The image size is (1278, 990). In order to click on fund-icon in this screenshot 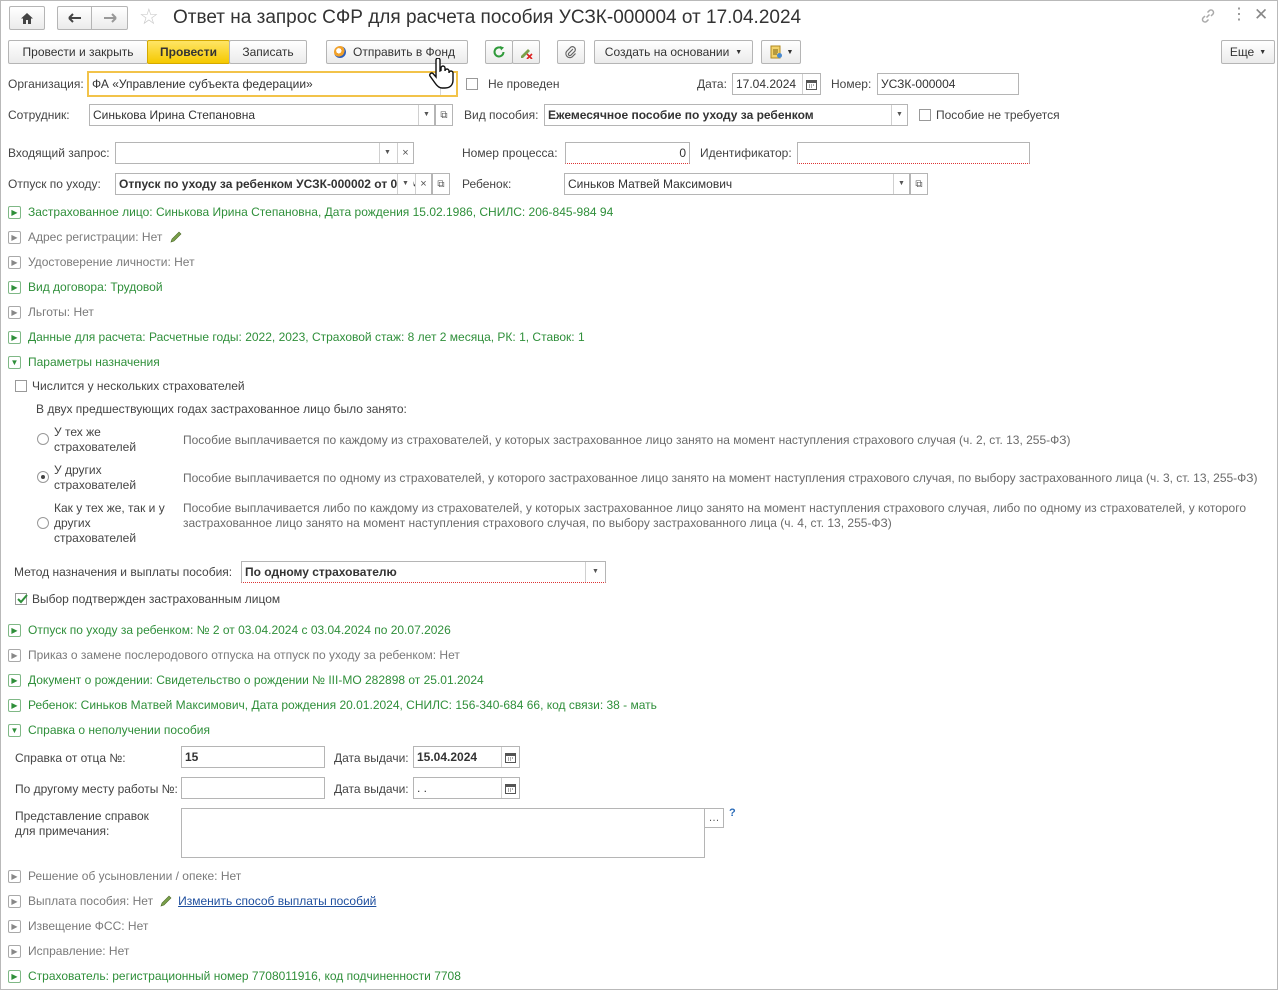, I will do `click(340, 52)`.